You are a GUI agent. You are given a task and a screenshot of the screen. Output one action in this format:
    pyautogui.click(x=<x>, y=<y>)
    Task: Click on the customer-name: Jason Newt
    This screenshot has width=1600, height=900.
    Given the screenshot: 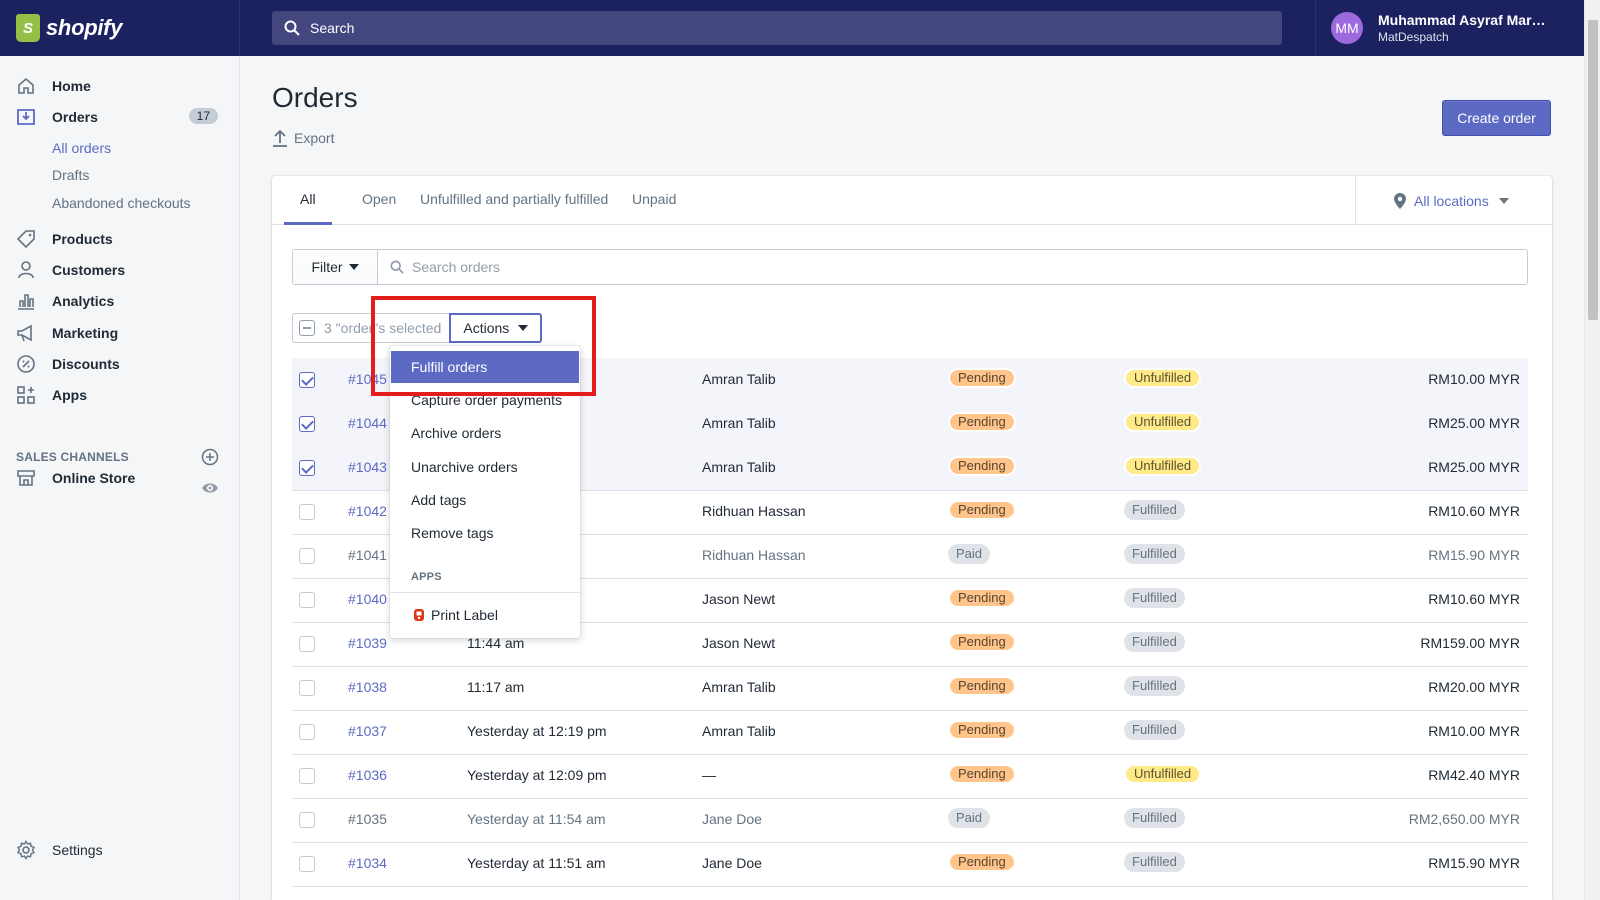 What is the action you would take?
    pyautogui.click(x=739, y=643)
    